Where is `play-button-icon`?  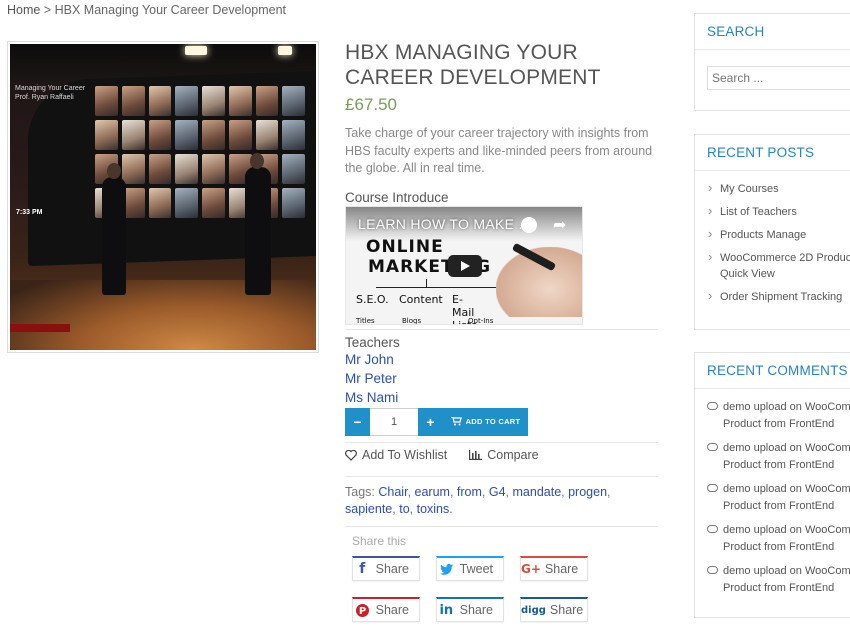 play-button-icon is located at coordinates (465, 265).